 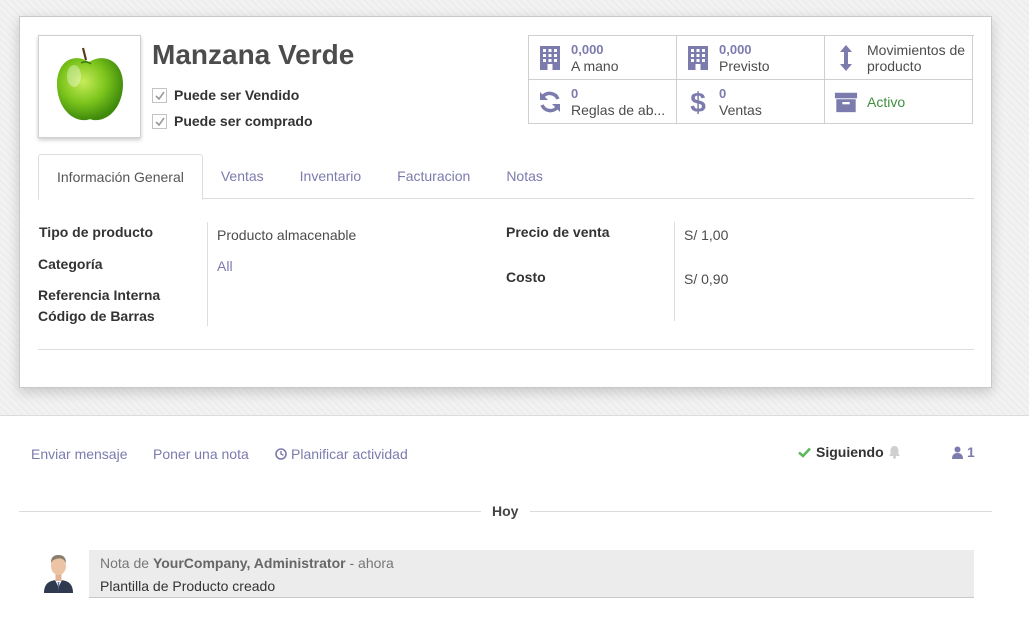 I want to click on internal-reference-label: Referencia Interna, so click(x=99, y=295).